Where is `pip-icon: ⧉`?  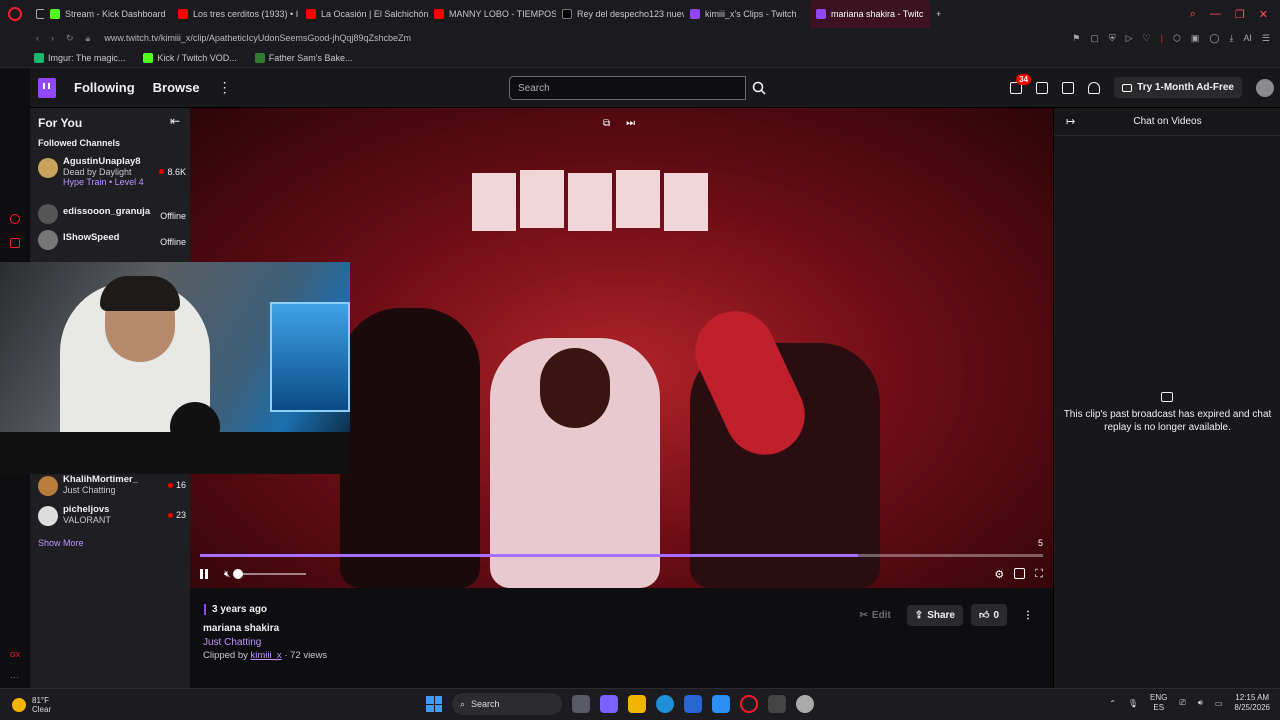
pip-icon: ⧉ is located at coordinates (606, 123).